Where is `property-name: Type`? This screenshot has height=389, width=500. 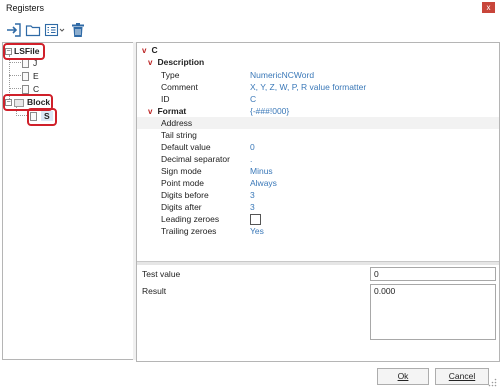
property-name: Type is located at coordinates (170, 75).